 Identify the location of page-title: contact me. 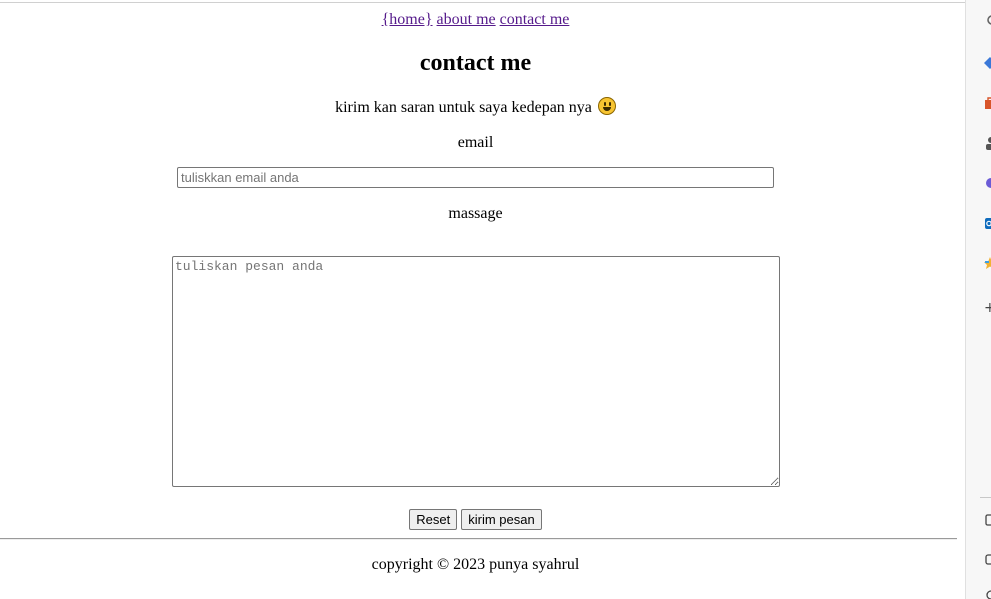
(475, 63).